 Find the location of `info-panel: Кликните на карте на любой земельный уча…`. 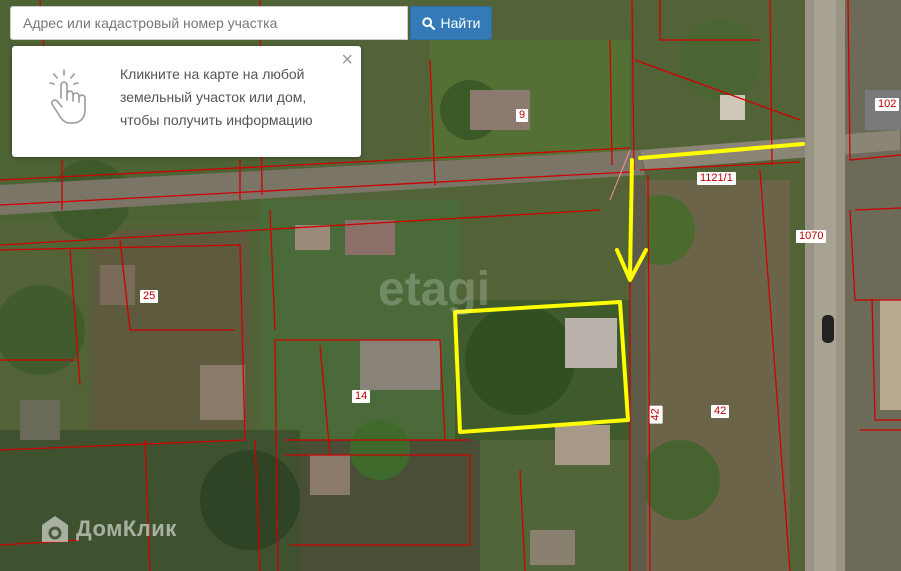

info-panel: Кликните на карте на любой земельный уча… is located at coordinates (186, 101).